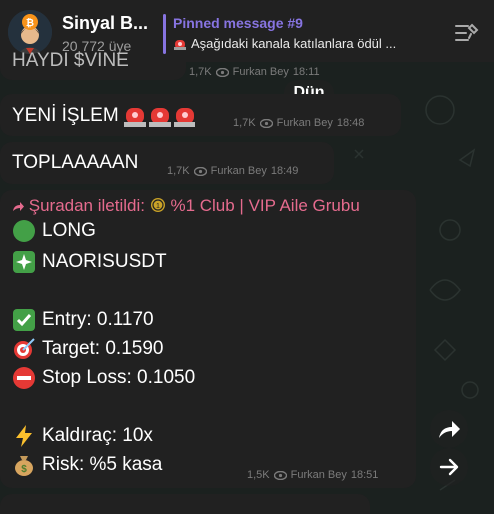 Image resolution: width=494 pixels, height=514 pixels. I want to click on message-meta: 1,7K Furkan Bey 18:49, so click(232, 171).